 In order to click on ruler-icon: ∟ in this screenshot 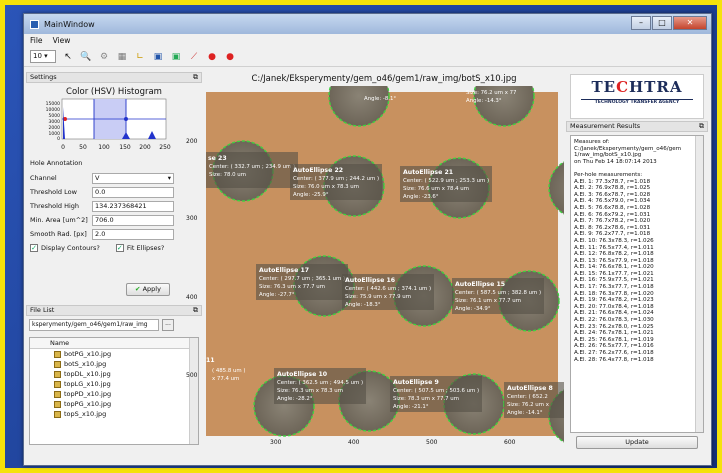, I will do `click(140, 57)`.